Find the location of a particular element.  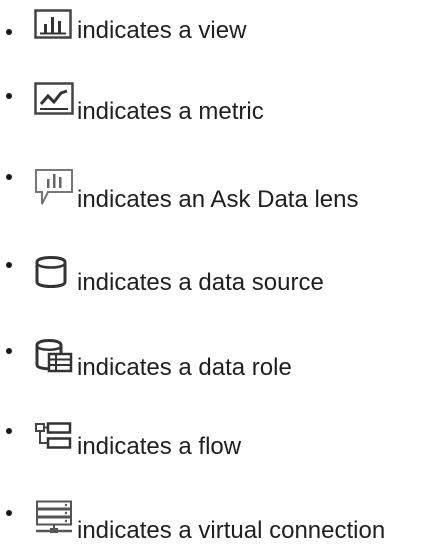

list-item-metric: indicates a metric is located at coordinates (224, 103).